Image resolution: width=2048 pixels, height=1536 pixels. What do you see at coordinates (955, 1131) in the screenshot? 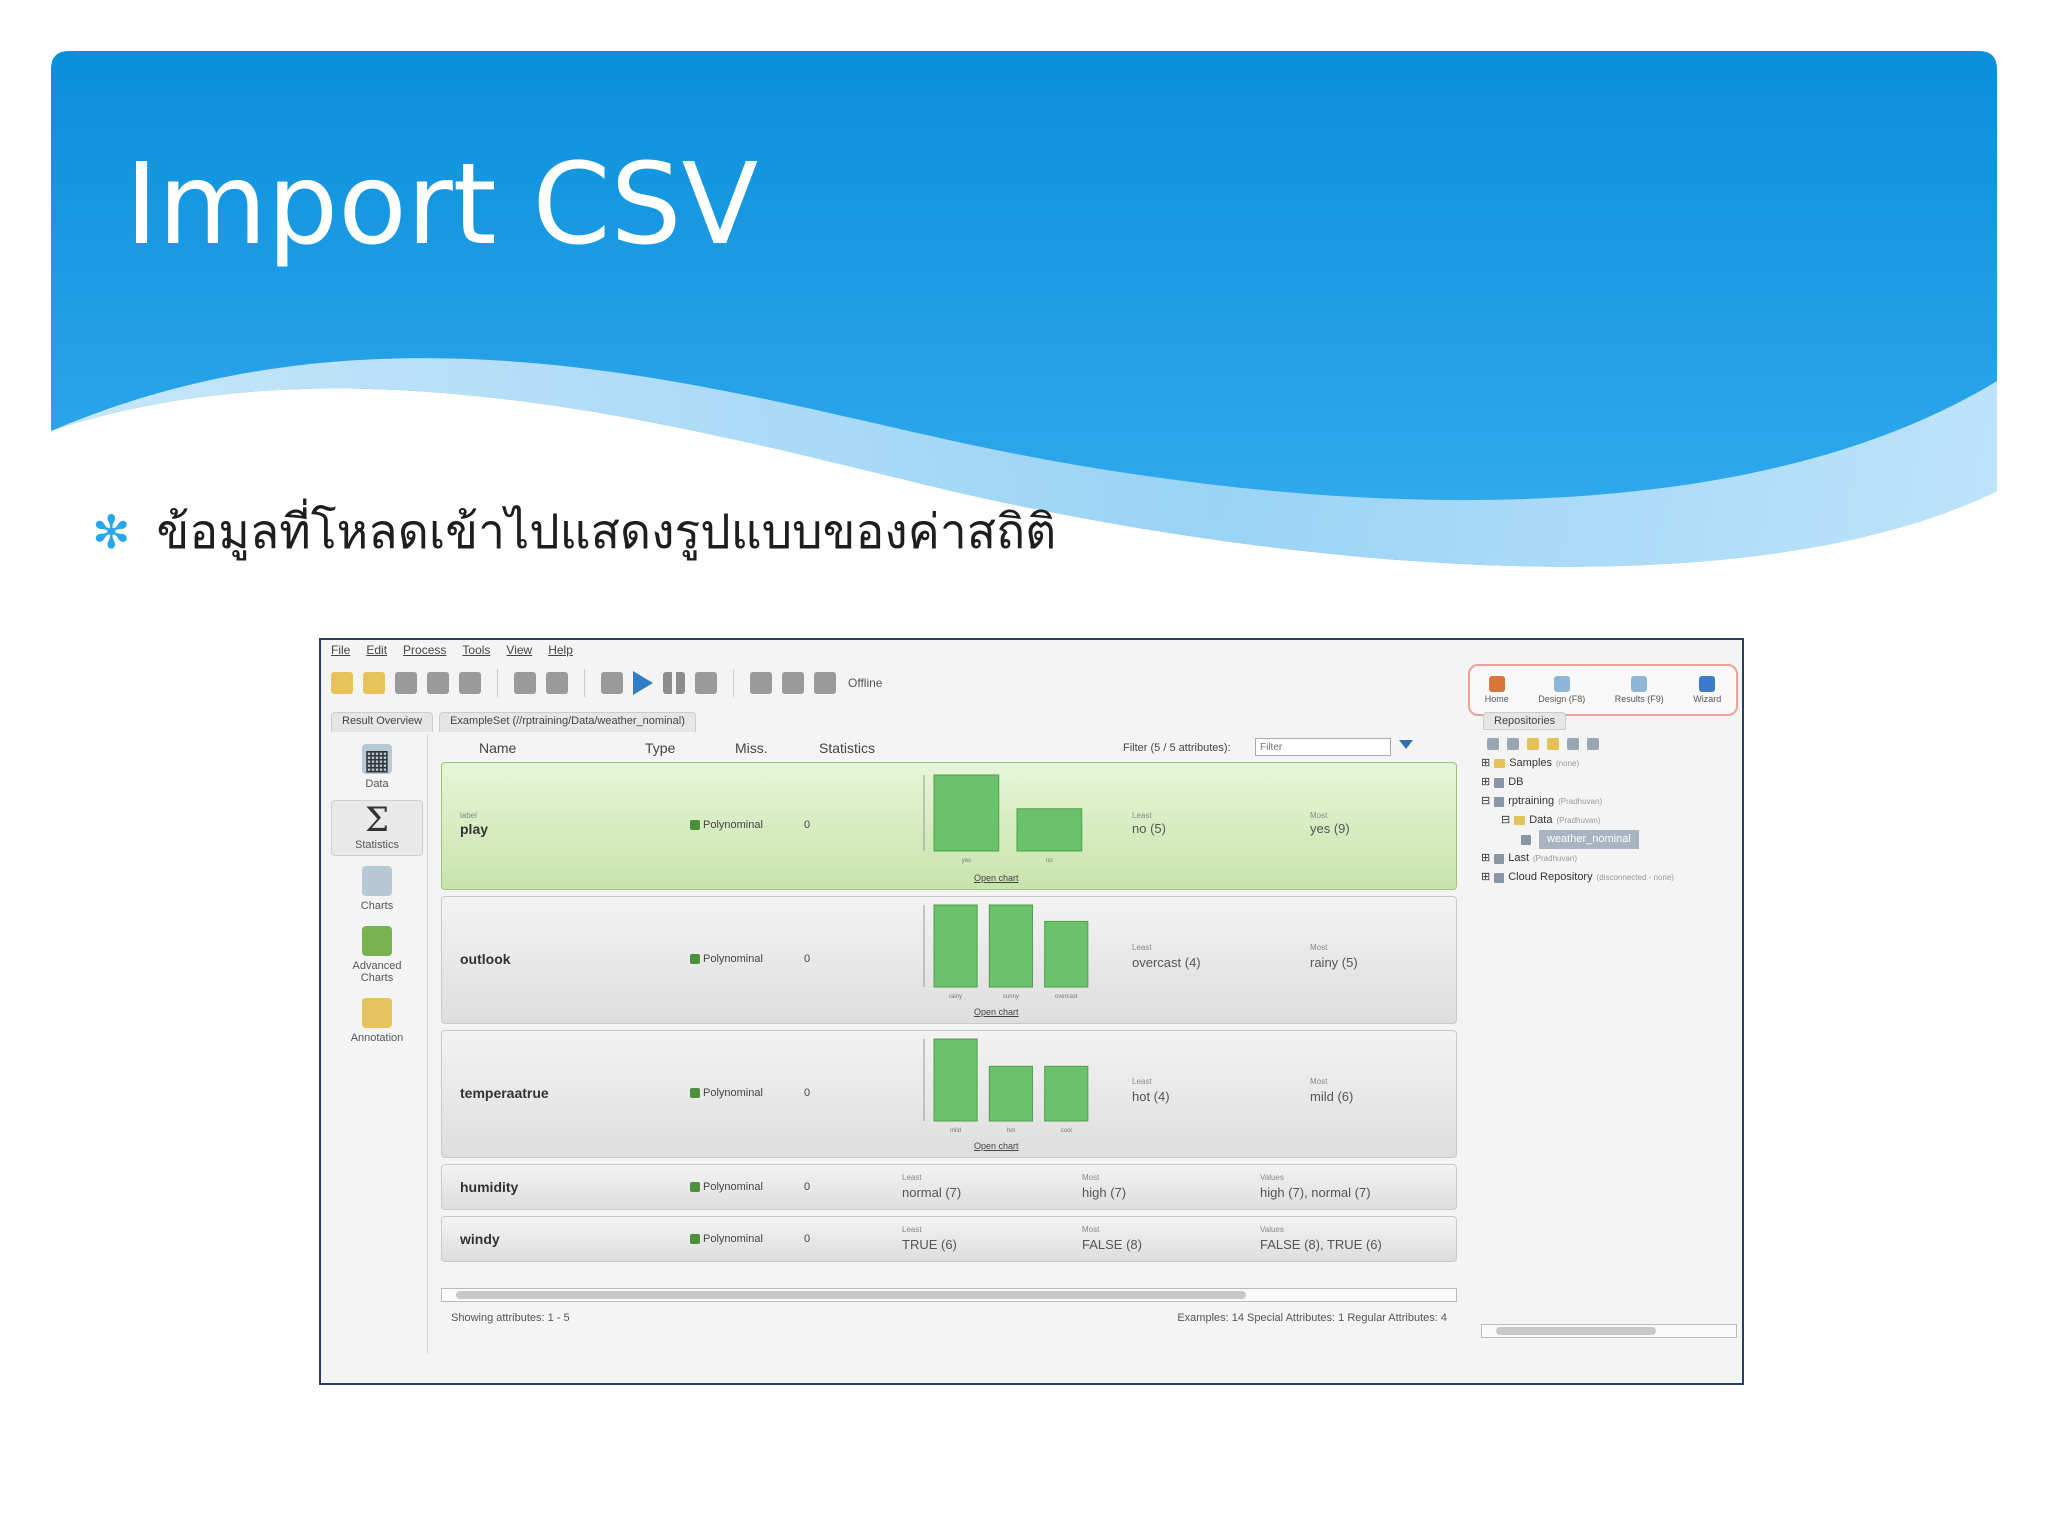
I see `bar-label: mild` at bounding box center [955, 1131].